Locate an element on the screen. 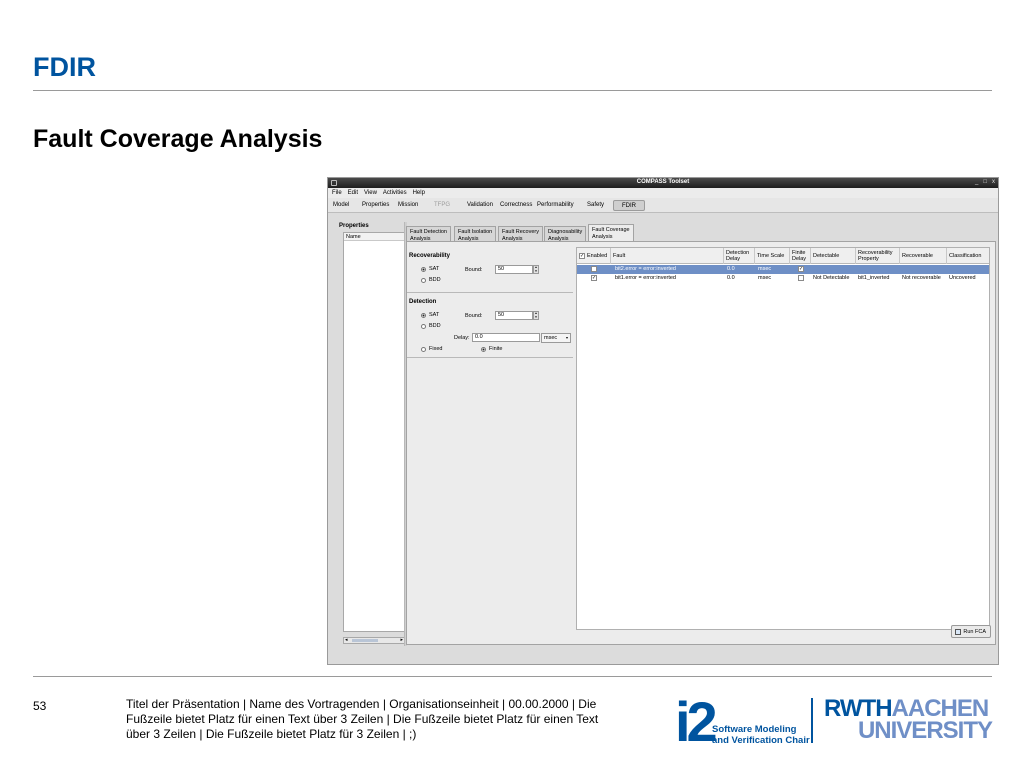 Image resolution: width=1024 pixels, height=768 pixels. tab-fault-recovery-analysis: Fault Recovery Analysis is located at coordinates (520, 234).